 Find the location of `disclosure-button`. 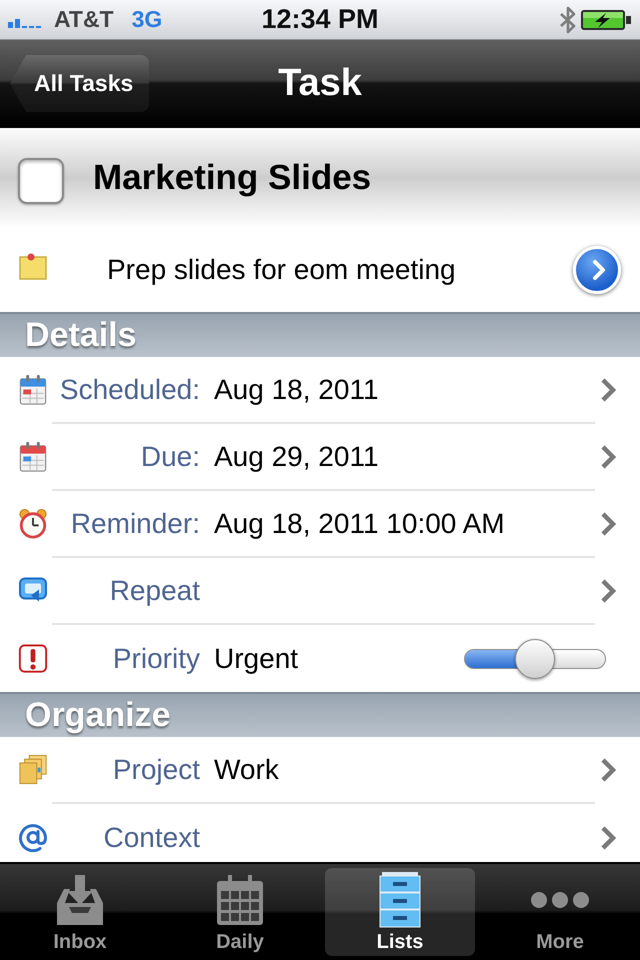

disclosure-button is located at coordinates (597, 270).